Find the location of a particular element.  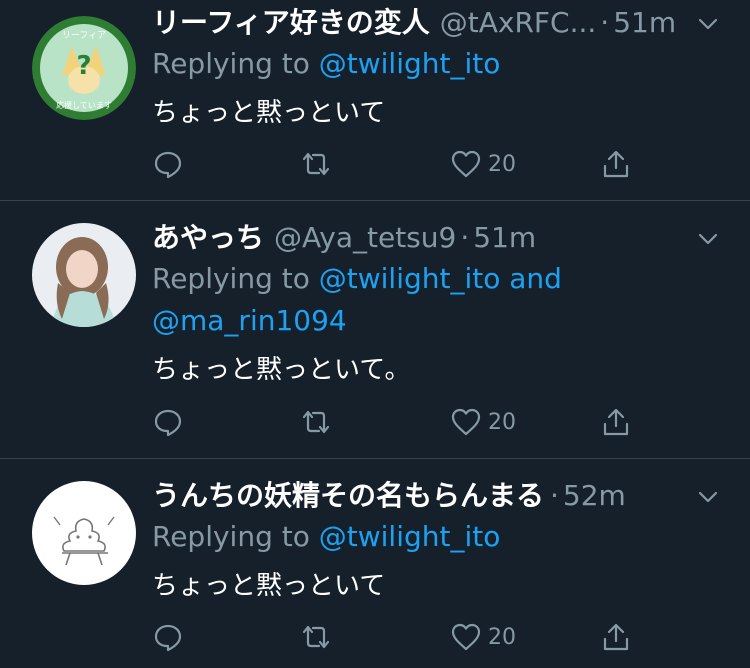

display-name: リーフィア好きの変人 is located at coordinates (291, 23).